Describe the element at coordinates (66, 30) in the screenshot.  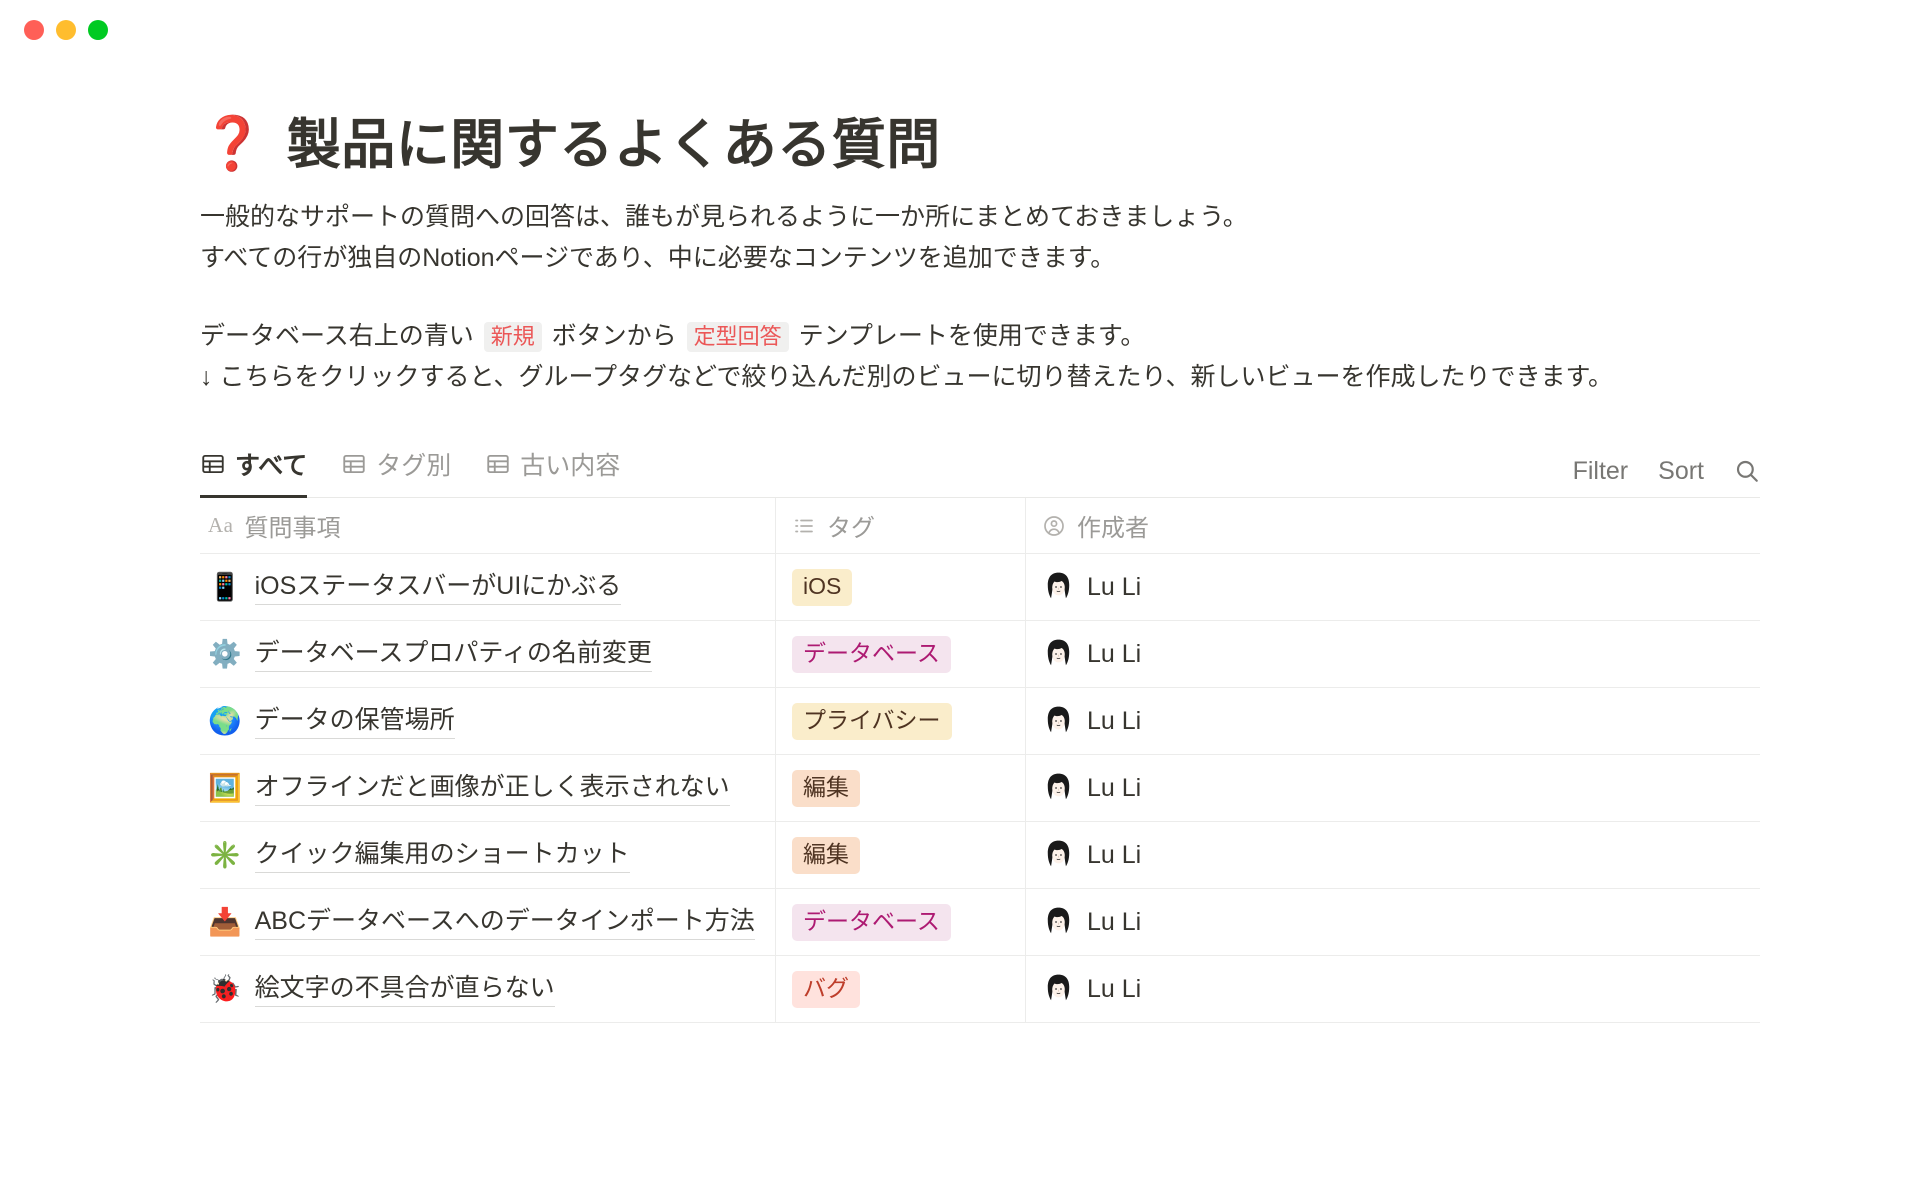
I see `minimize-button` at that location.